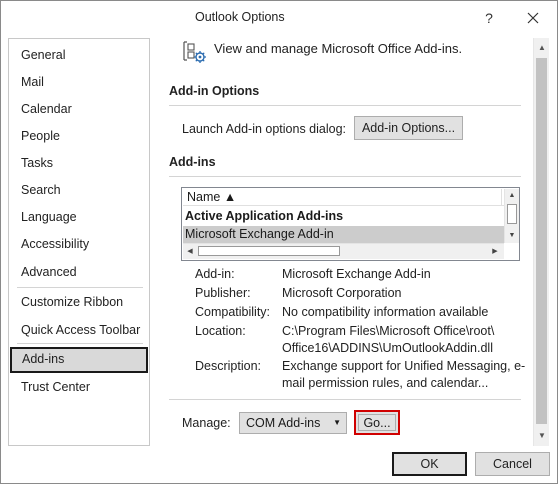 The width and height of the screenshot is (558, 484). I want to click on sidebar-item-accessibility: Accessibility, so click(79, 244).